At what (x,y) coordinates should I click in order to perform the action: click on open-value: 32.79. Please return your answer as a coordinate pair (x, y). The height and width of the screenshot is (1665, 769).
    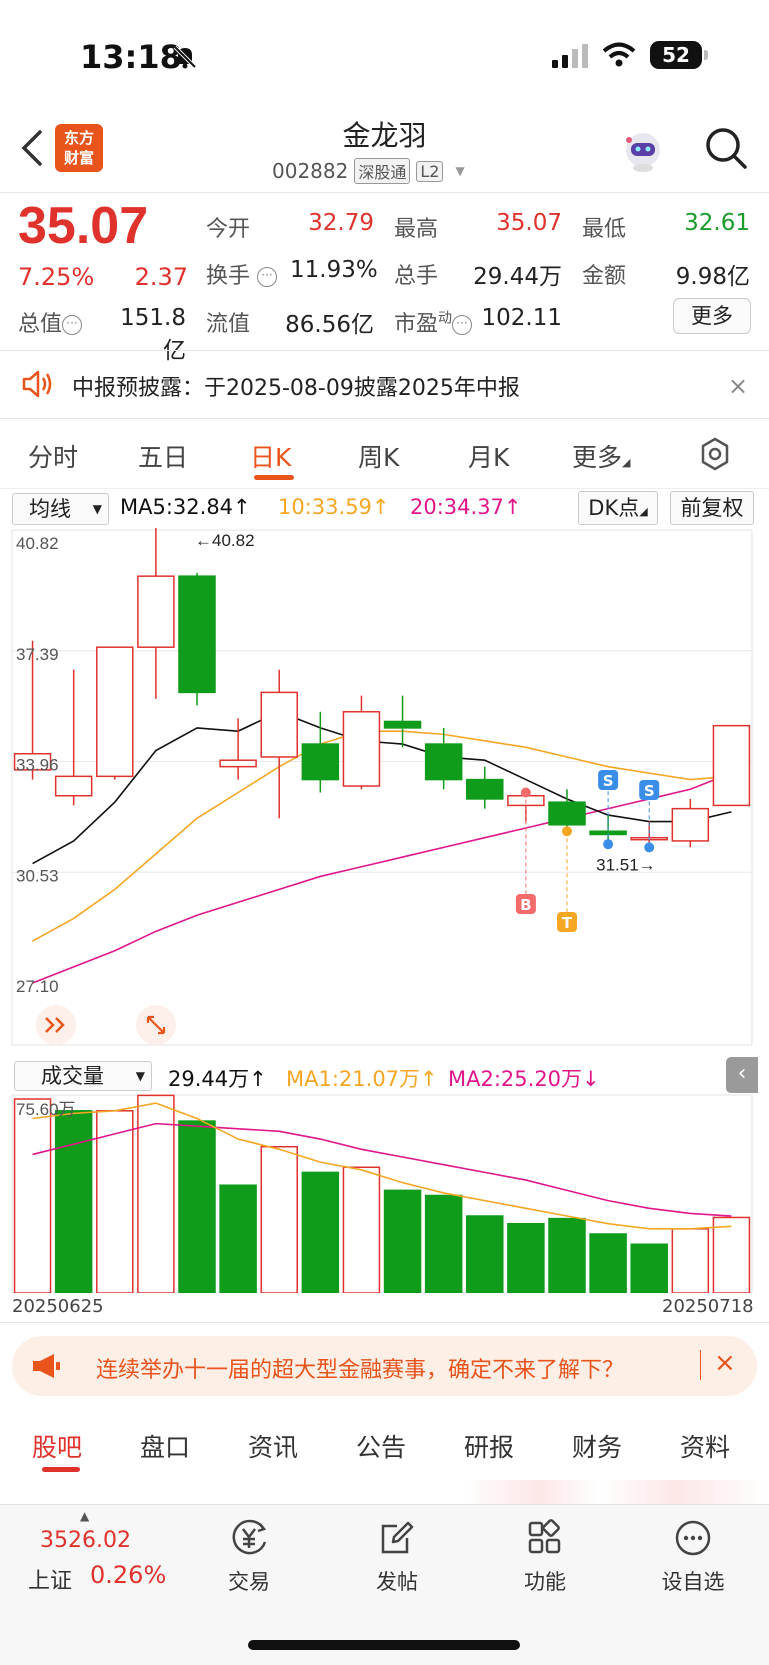
    Looking at the image, I should click on (341, 223).